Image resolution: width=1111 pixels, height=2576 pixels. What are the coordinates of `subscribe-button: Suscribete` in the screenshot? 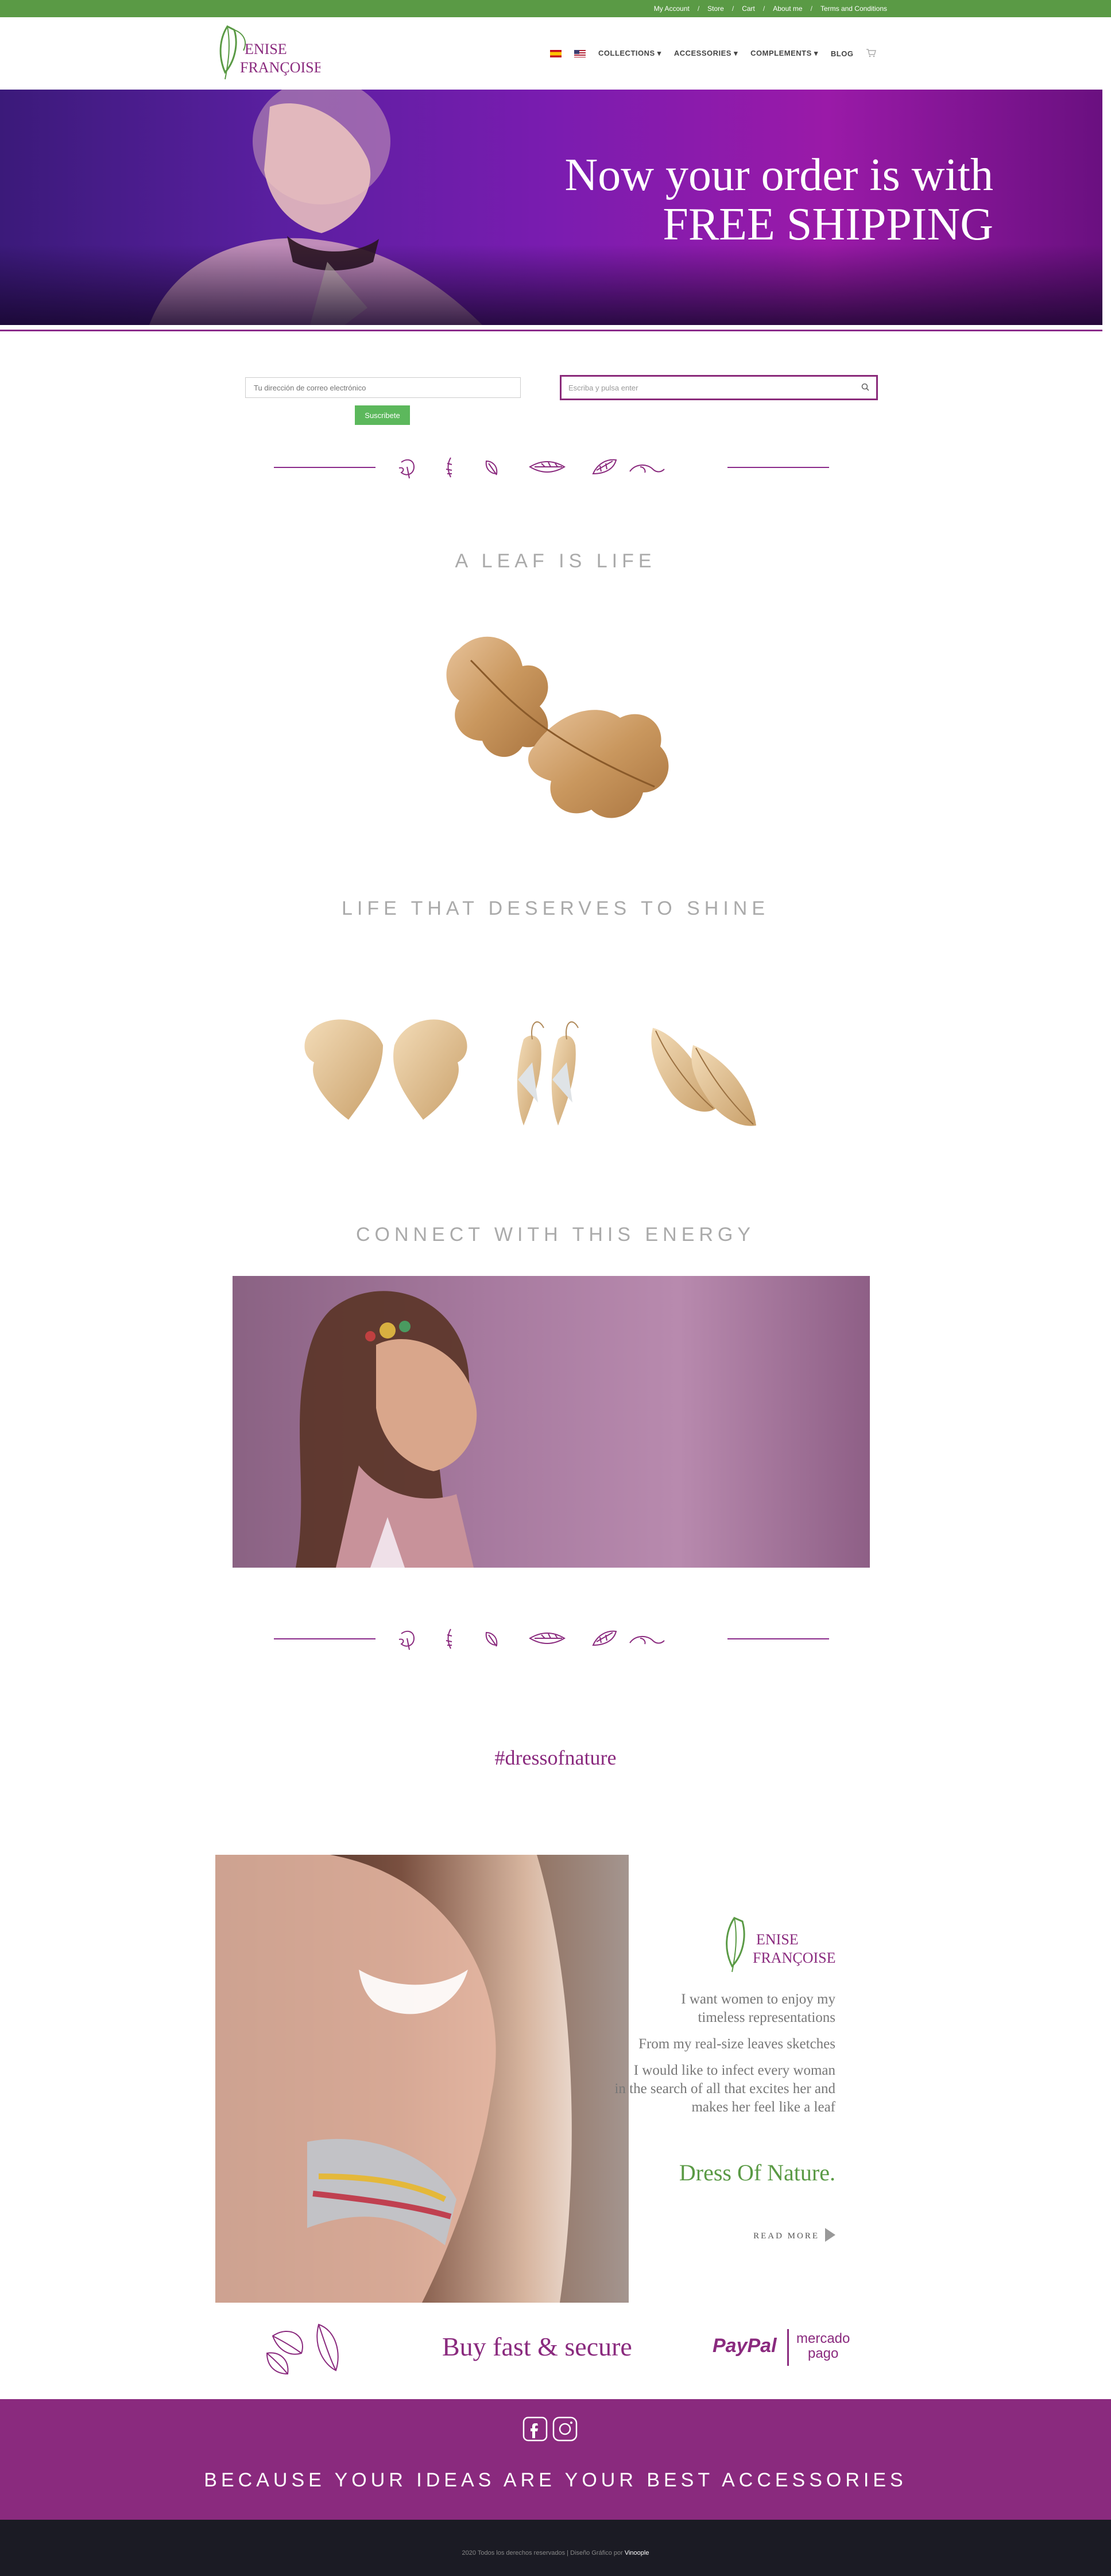 It's located at (382, 415).